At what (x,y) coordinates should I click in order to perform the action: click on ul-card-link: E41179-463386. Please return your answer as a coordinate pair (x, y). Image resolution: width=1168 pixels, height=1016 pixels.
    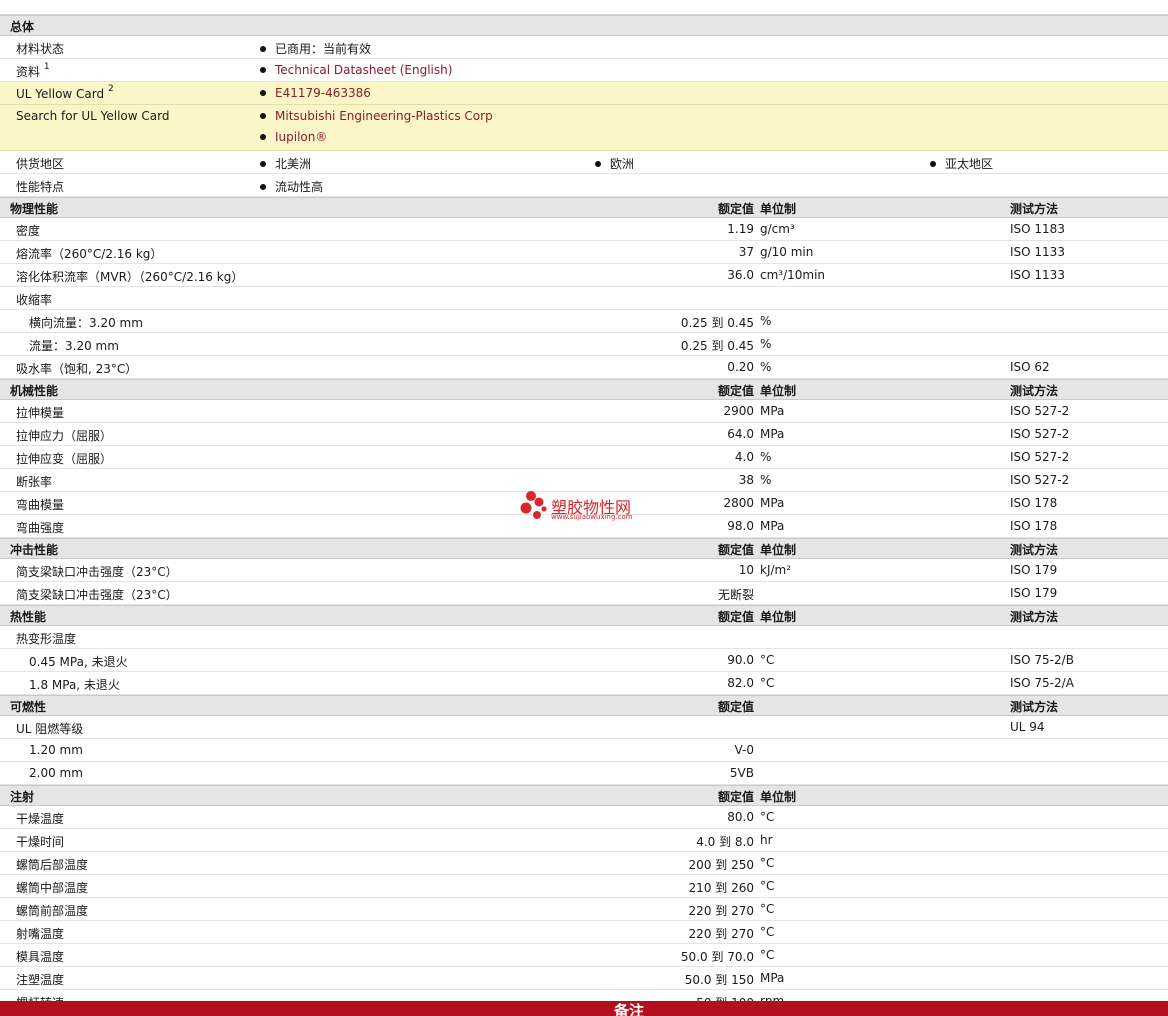
    Looking at the image, I should click on (323, 93).